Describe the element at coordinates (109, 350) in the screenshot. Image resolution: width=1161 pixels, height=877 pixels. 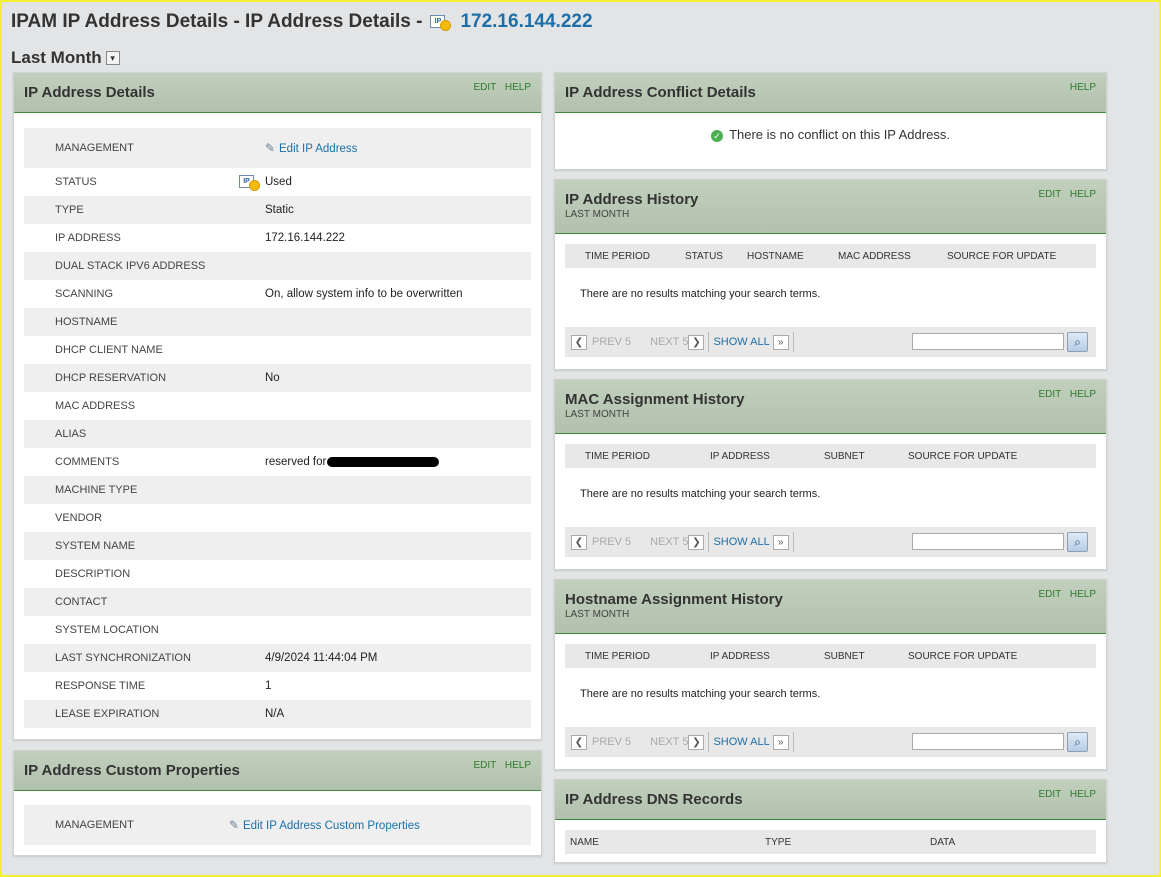
I see `row-label: DHCP CLIENT NAME` at that location.